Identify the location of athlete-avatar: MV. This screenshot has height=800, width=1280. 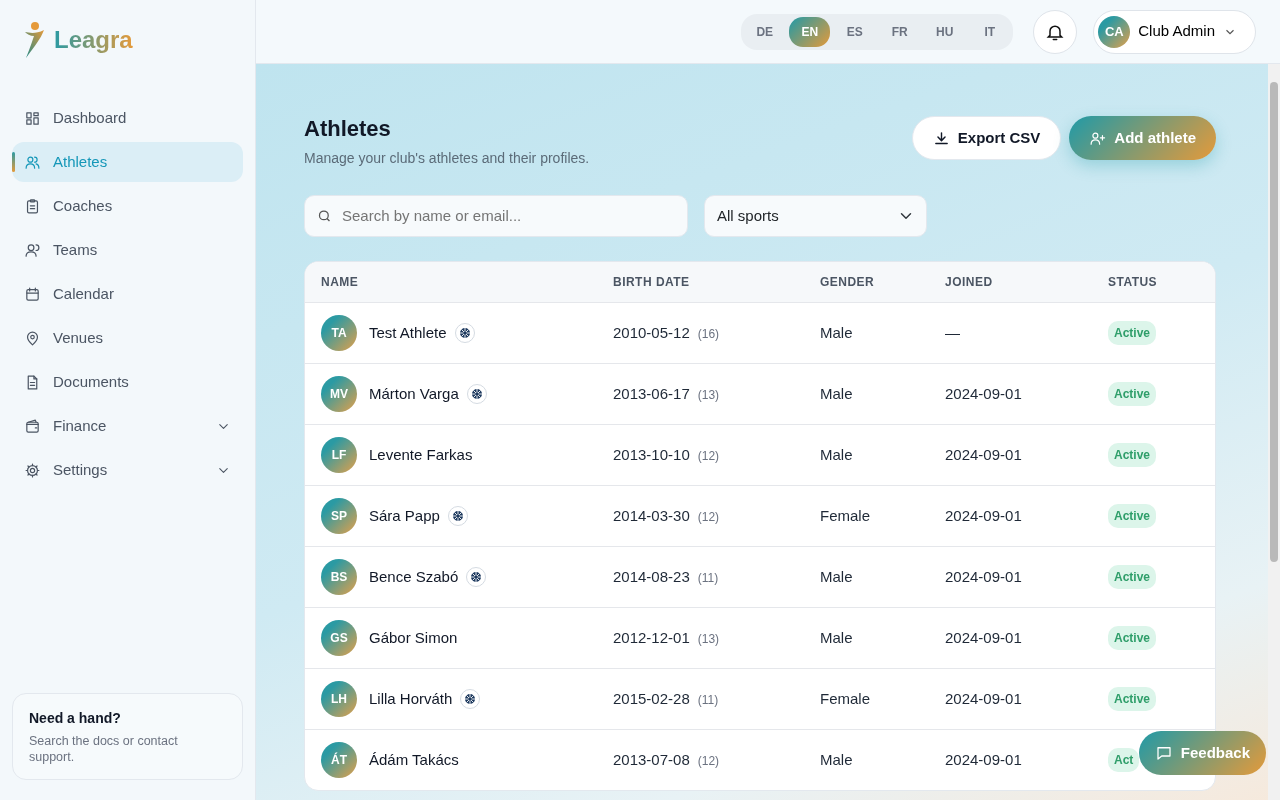
(339, 394).